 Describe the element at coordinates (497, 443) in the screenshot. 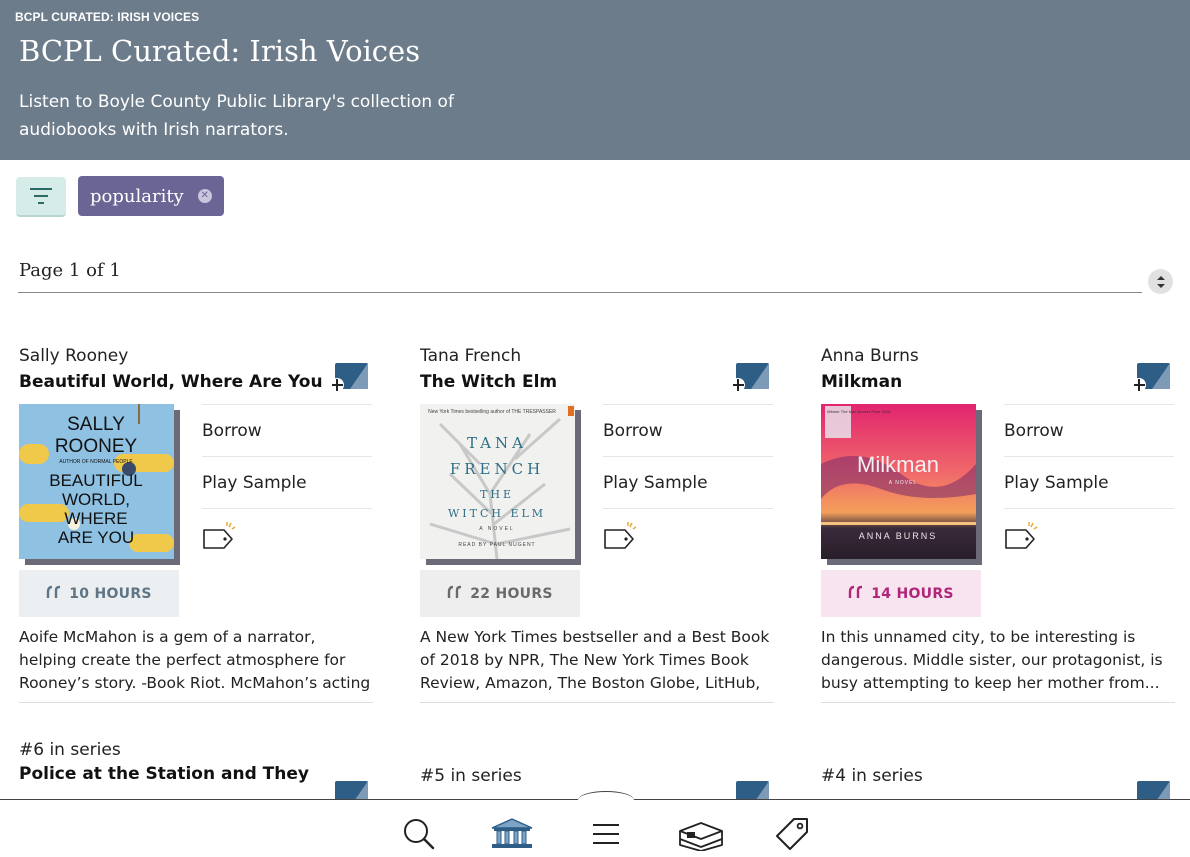

I see `cover-text: TANA` at that location.